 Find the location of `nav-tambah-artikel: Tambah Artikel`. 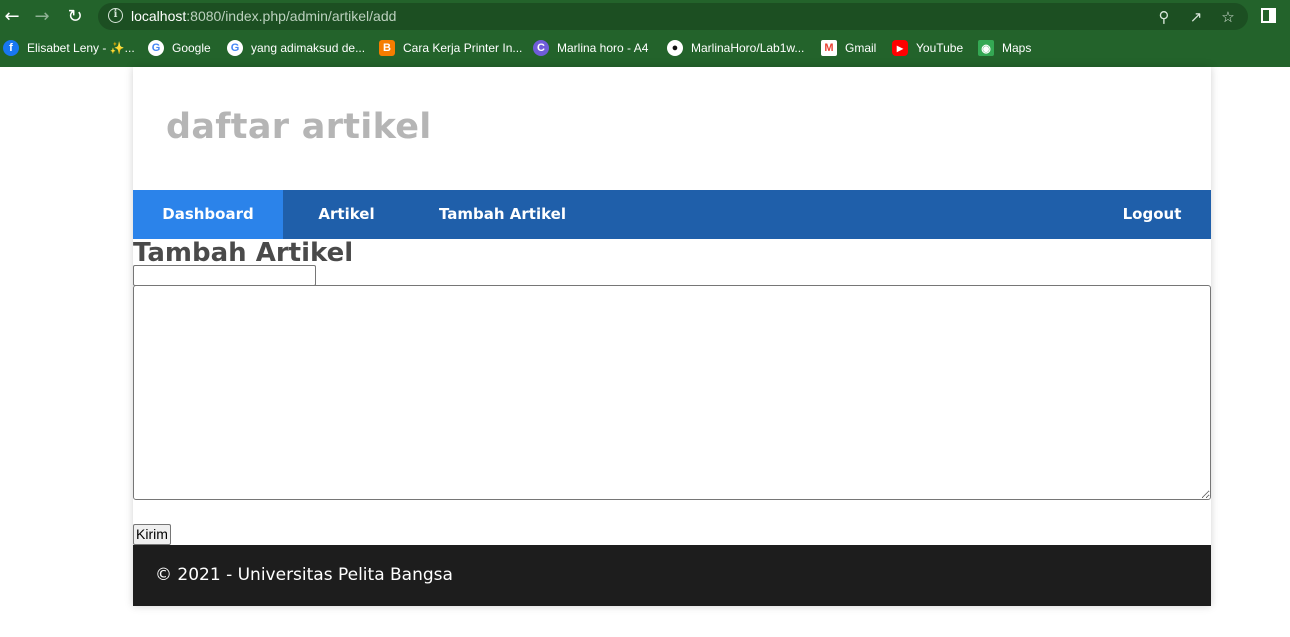

nav-tambah-artikel: Tambah Artikel is located at coordinates (502, 214).